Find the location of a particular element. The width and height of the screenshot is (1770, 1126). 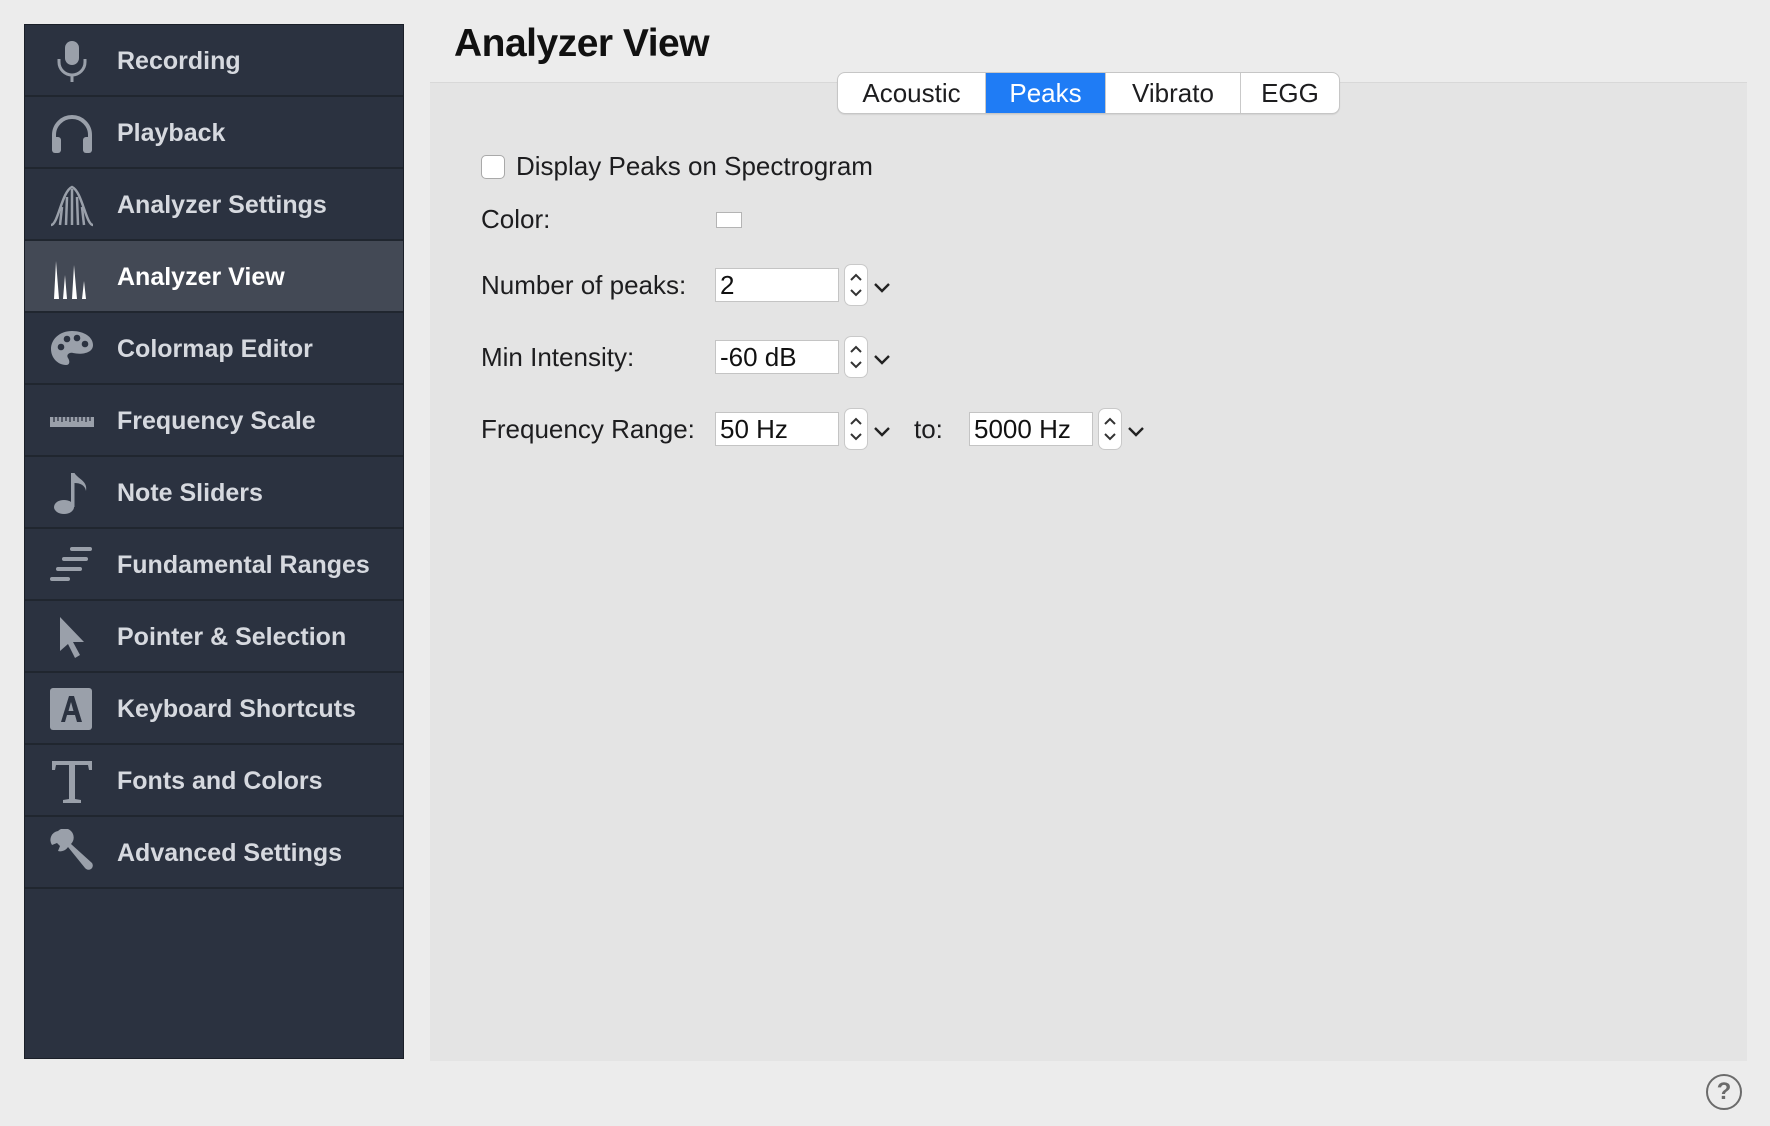

display-peaks-label: Display Peaks on Spectrogram is located at coordinates (694, 166).